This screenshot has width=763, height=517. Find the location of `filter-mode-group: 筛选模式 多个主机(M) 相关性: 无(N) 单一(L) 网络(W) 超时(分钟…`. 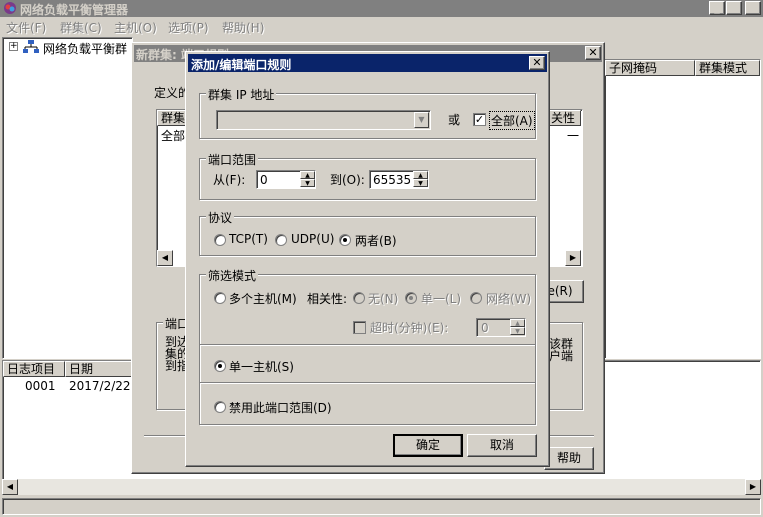

filter-mode-group: 筛选模式 多个主机(M) 相关性: 无(N) 单一(L) 网络(W) 超时(分钟… is located at coordinates (367, 346).